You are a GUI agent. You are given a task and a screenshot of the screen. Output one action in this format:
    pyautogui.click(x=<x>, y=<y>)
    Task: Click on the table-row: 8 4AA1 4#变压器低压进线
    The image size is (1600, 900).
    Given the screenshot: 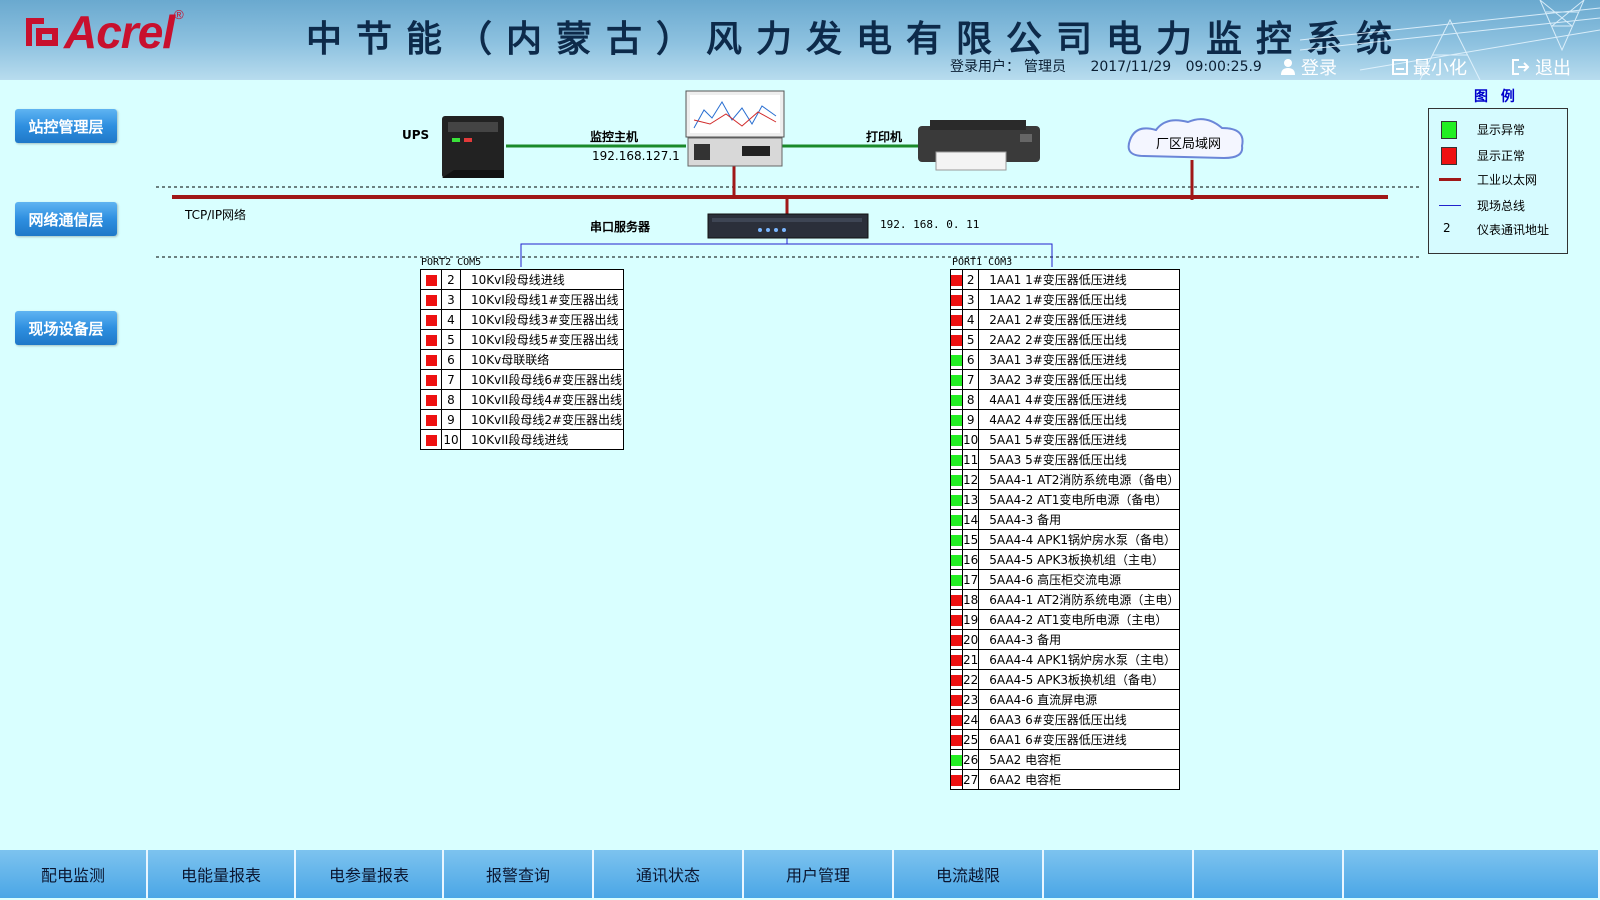 What is the action you would take?
    pyautogui.click(x=1065, y=399)
    